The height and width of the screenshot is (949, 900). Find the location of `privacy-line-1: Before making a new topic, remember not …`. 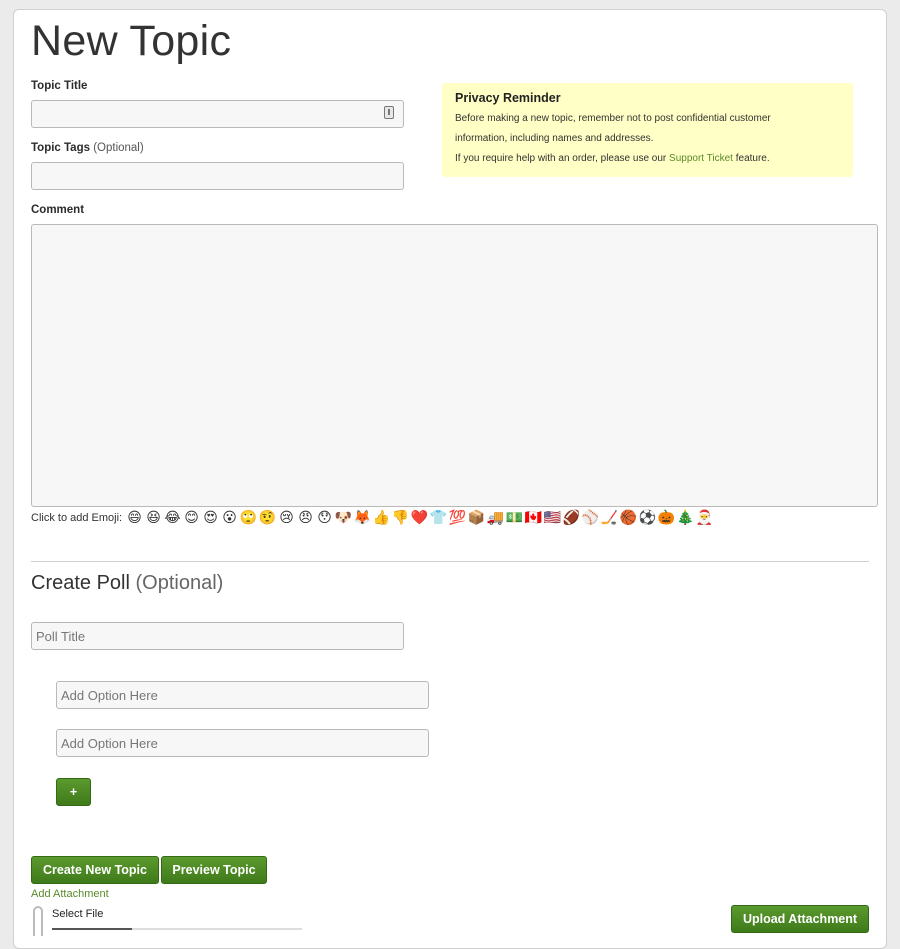

privacy-line-1: Before making a new topic, remember not … is located at coordinates (613, 118).